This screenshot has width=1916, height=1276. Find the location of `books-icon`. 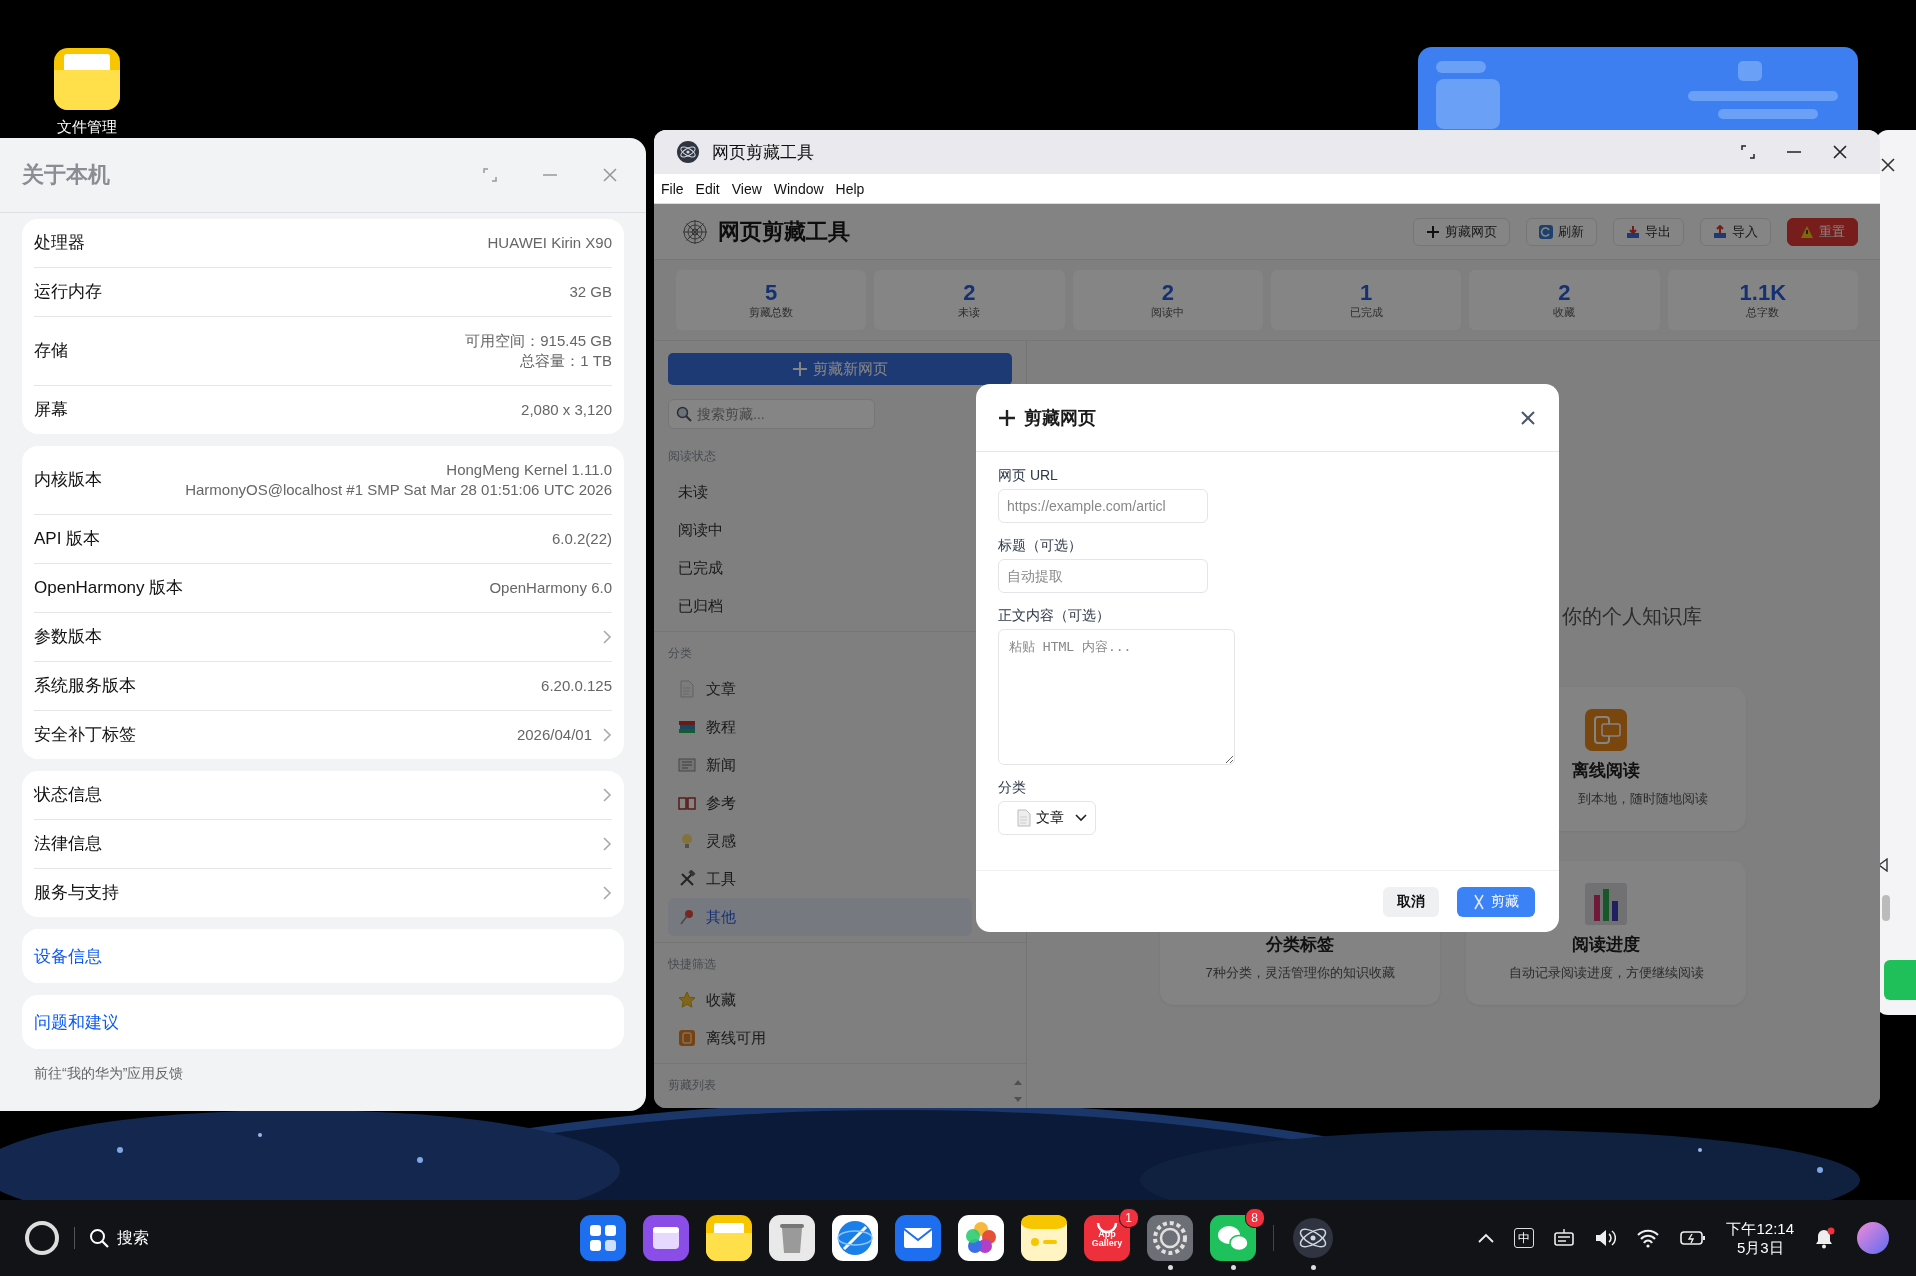

books-icon is located at coordinates (687, 727).